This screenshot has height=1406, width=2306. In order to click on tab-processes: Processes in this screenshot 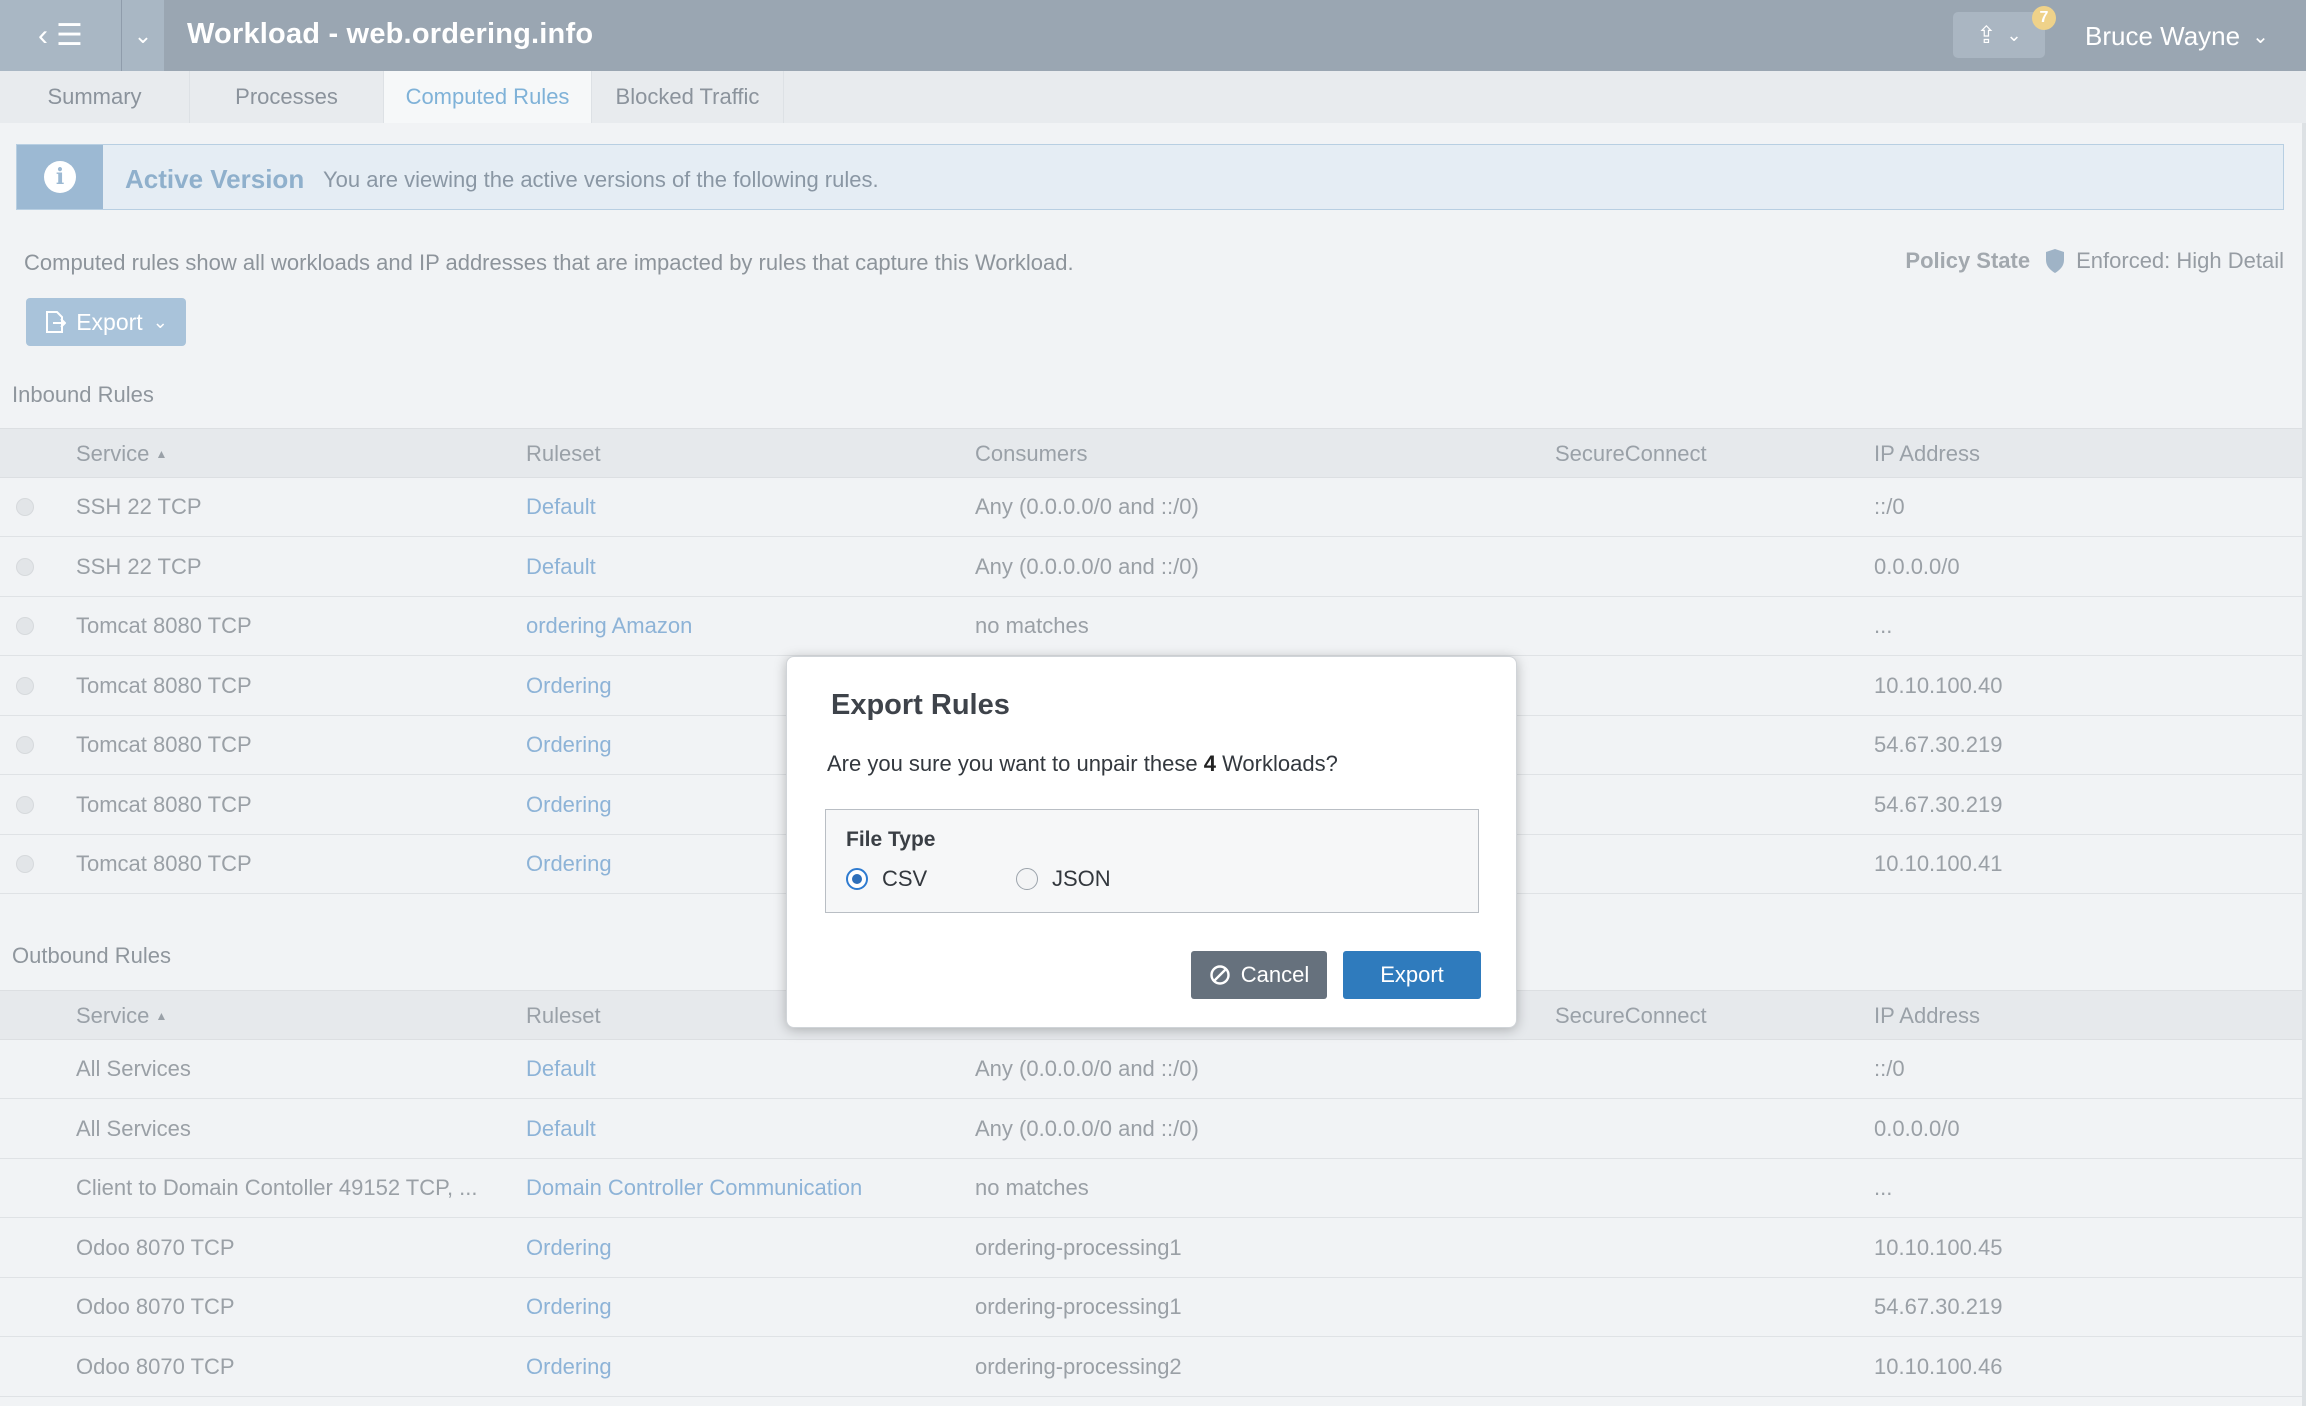, I will do `click(287, 97)`.